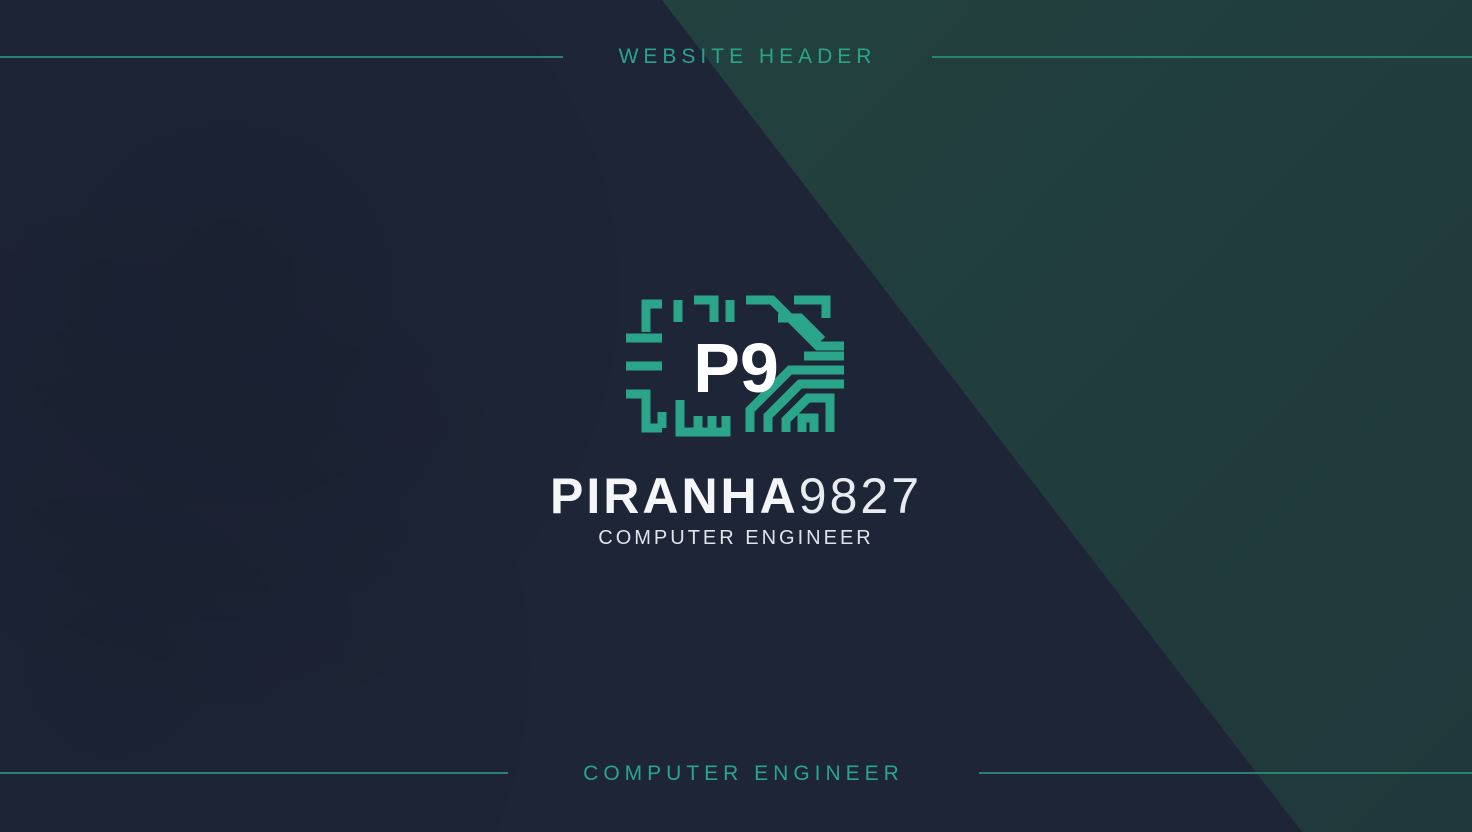  What do you see at coordinates (281, 57) in the screenshot?
I see `top-left-divider` at bounding box center [281, 57].